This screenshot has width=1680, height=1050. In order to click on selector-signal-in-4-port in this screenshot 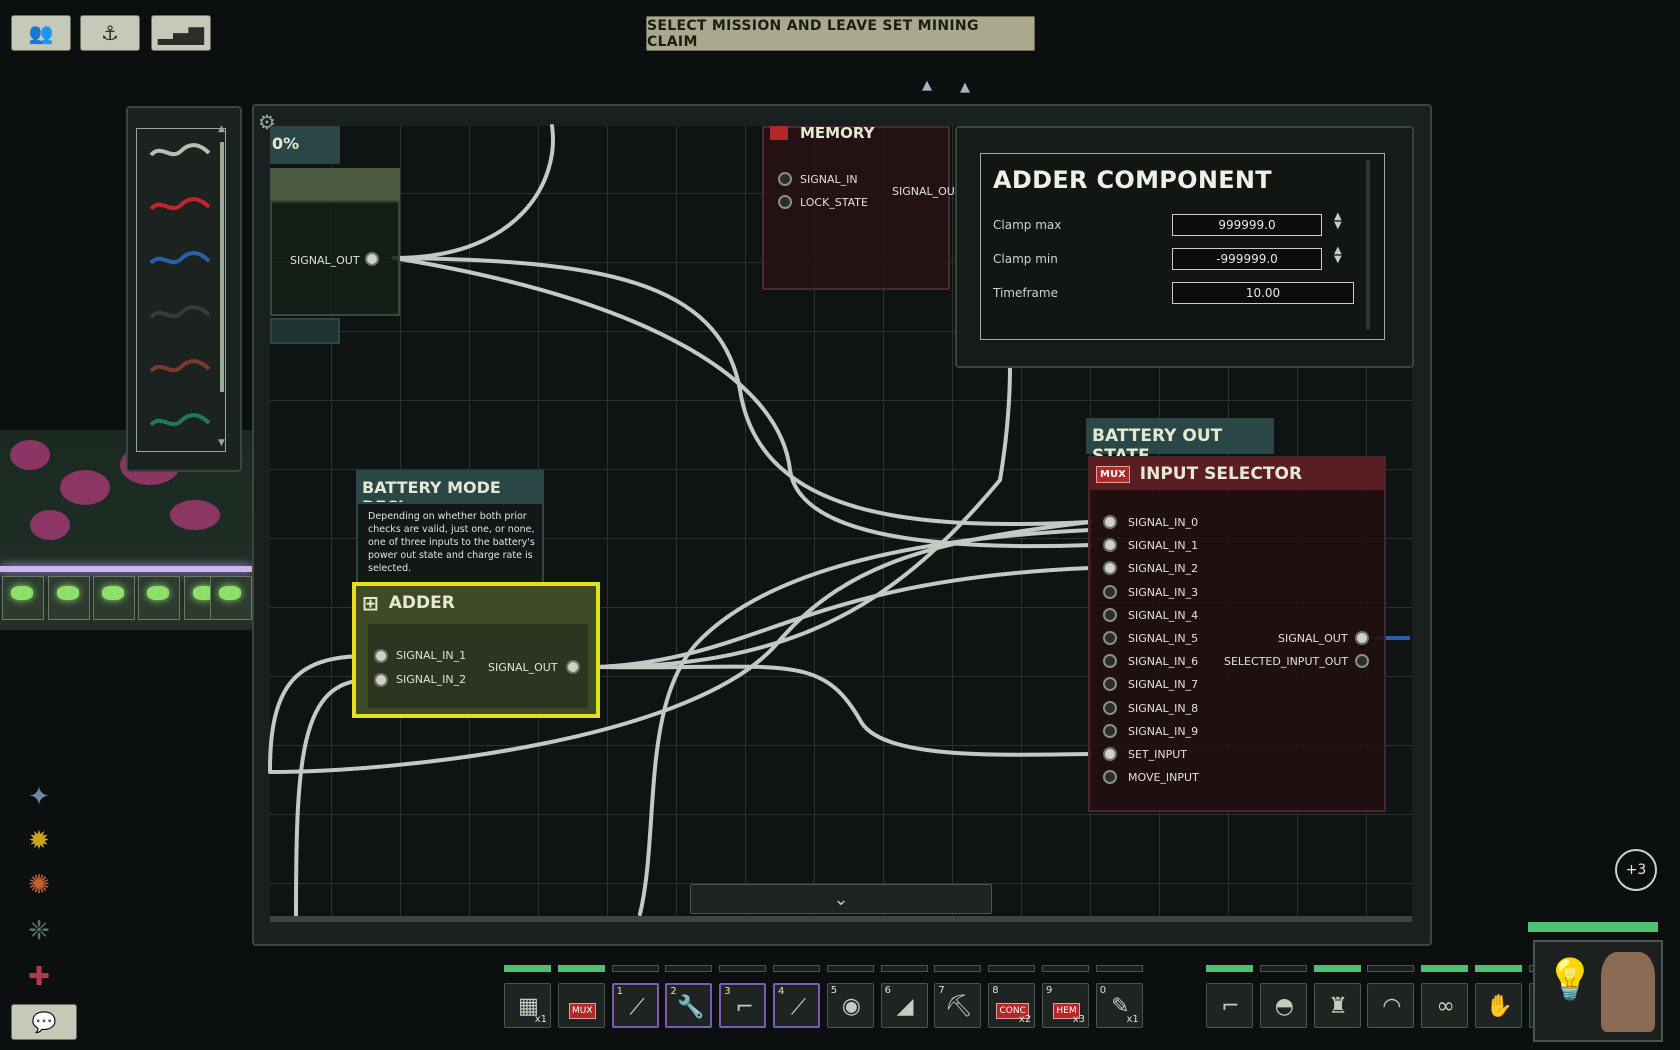, I will do `click(1110, 614)`.